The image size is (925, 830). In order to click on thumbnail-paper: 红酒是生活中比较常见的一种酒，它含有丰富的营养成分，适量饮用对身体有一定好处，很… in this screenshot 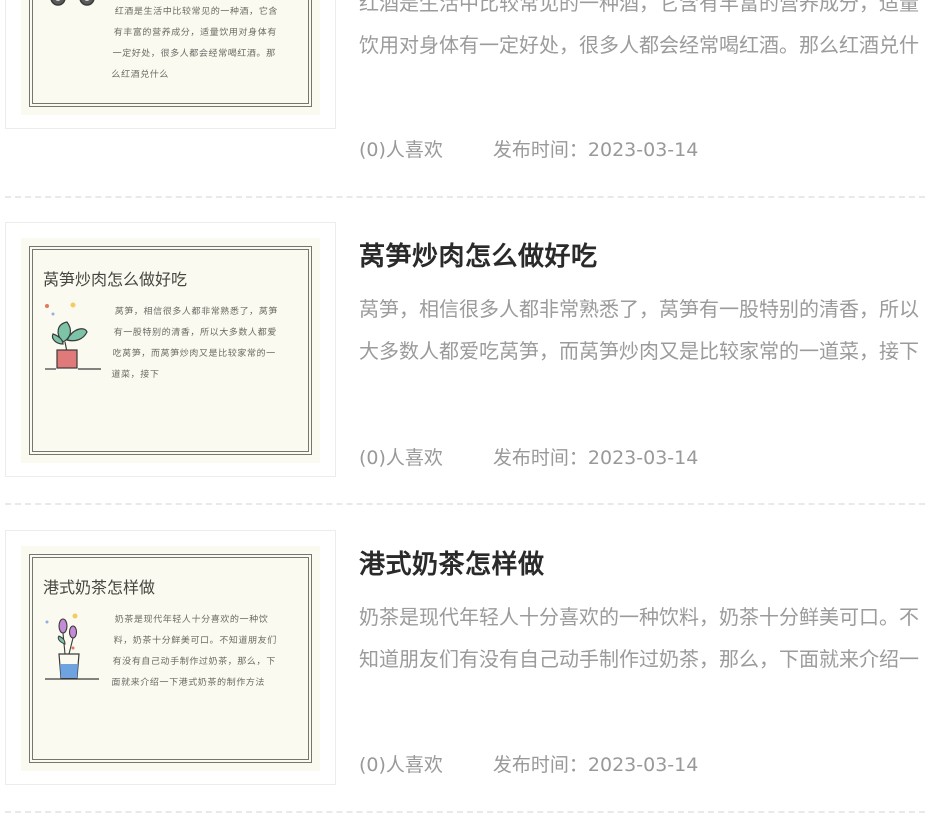, I will do `click(170, 57)`.